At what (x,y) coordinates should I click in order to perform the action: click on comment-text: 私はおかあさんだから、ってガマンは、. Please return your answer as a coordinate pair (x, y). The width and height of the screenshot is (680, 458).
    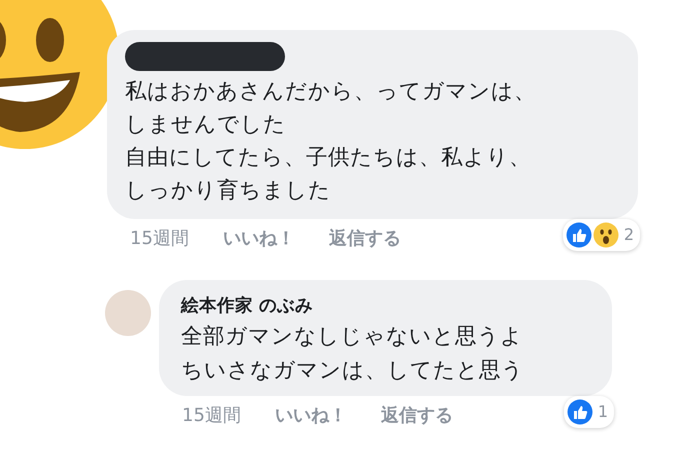
    Looking at the image, I should click on (331, 92).